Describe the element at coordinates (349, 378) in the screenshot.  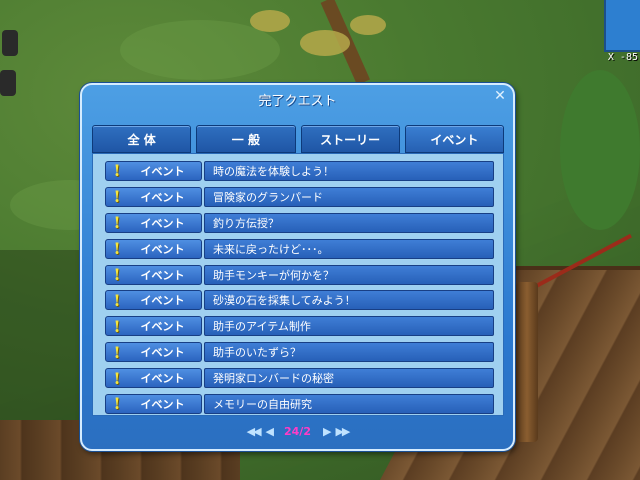
I see `quest-name: 発明家ロンバードの秘密` at that location.